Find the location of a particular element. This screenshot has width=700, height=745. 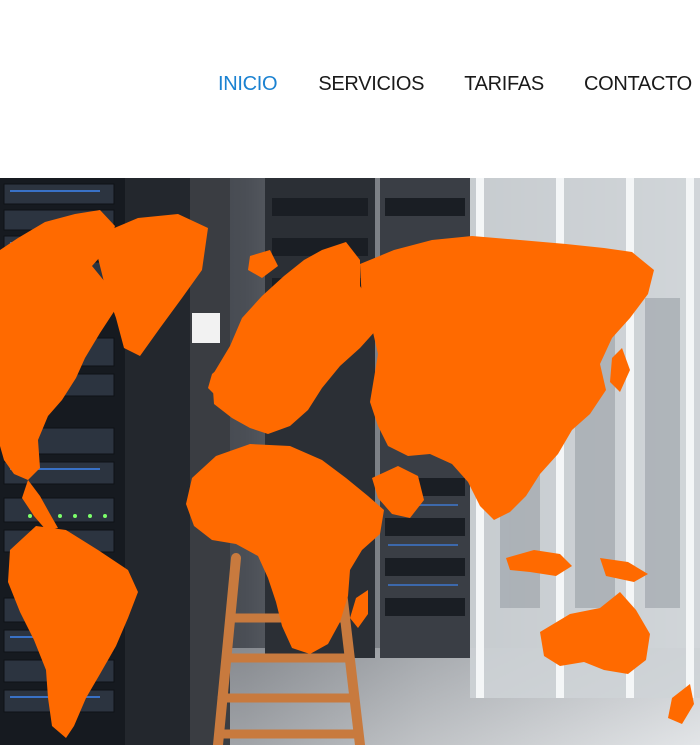

nav-link-servicios: SERVICIOS is located at coordinates (371, 84).